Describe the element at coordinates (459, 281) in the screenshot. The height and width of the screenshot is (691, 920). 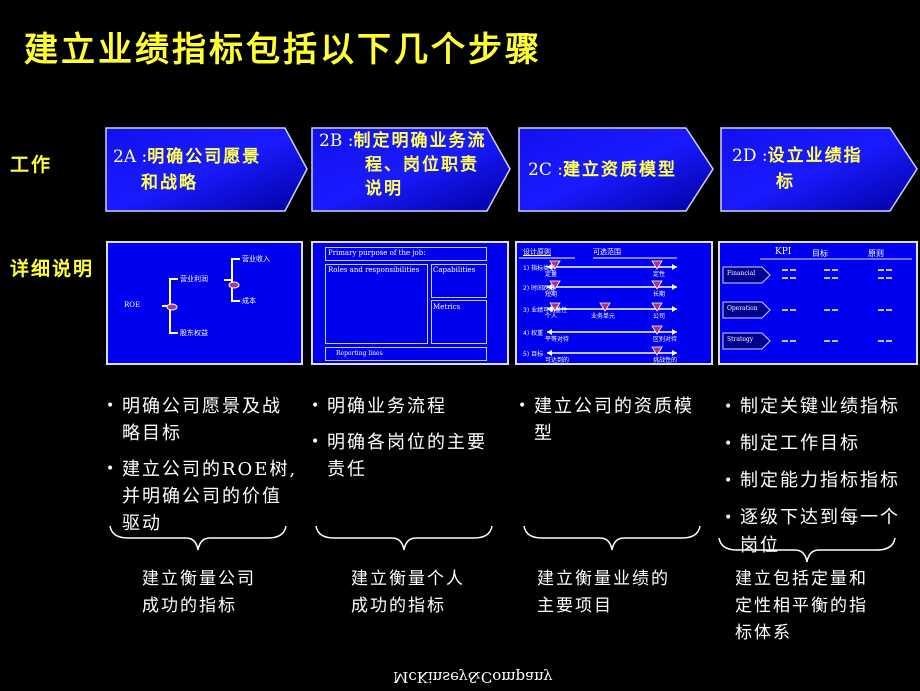
I see `capabilities-box: Capabilities` at that location.